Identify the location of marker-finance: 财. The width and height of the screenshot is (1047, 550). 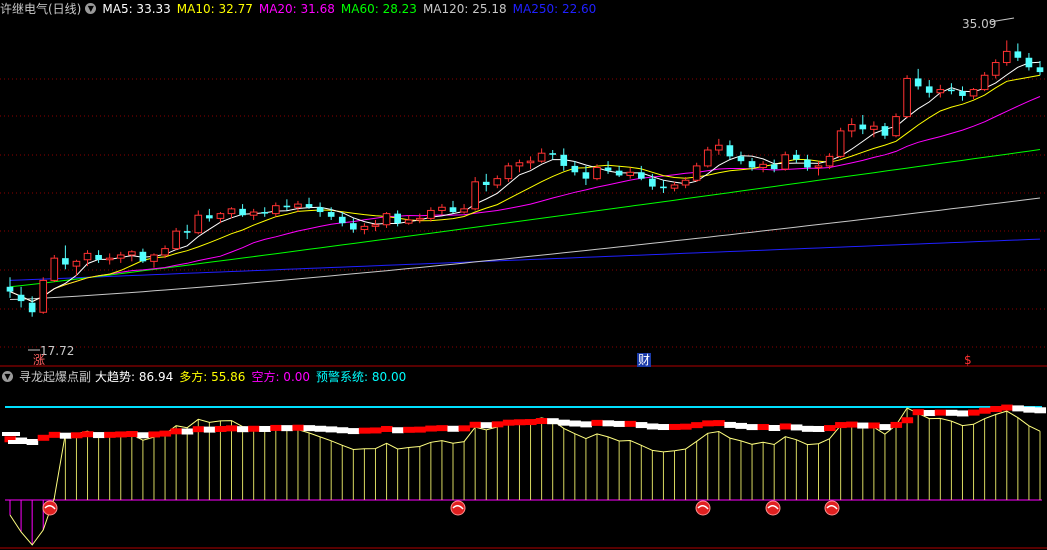
(644, 360).